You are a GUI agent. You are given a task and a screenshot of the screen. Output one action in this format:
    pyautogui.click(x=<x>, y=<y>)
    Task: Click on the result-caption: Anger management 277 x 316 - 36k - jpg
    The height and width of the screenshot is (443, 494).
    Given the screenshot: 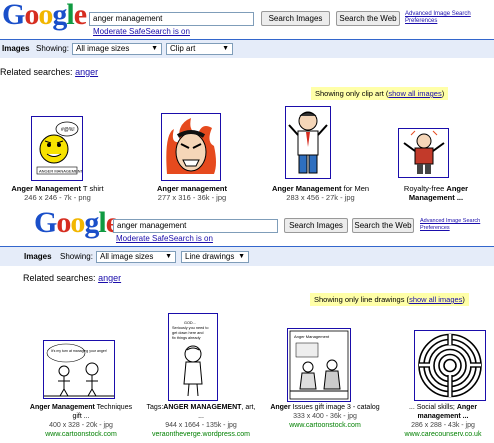 What is the action you would take?
    pyautogui.click(x=192, y=193)
    